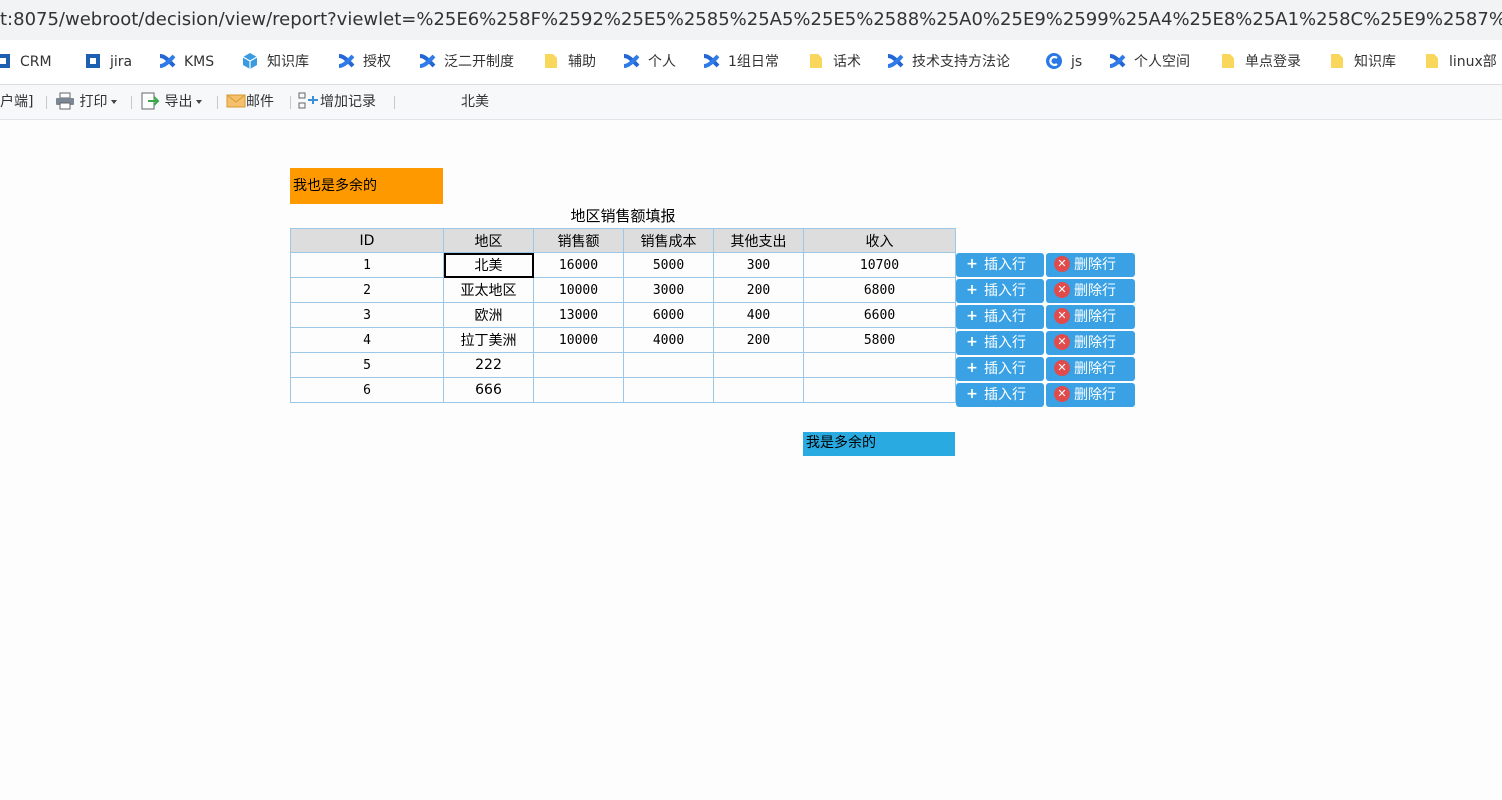  I want to click on bookmark-personal: 个人, so click(649, 62).